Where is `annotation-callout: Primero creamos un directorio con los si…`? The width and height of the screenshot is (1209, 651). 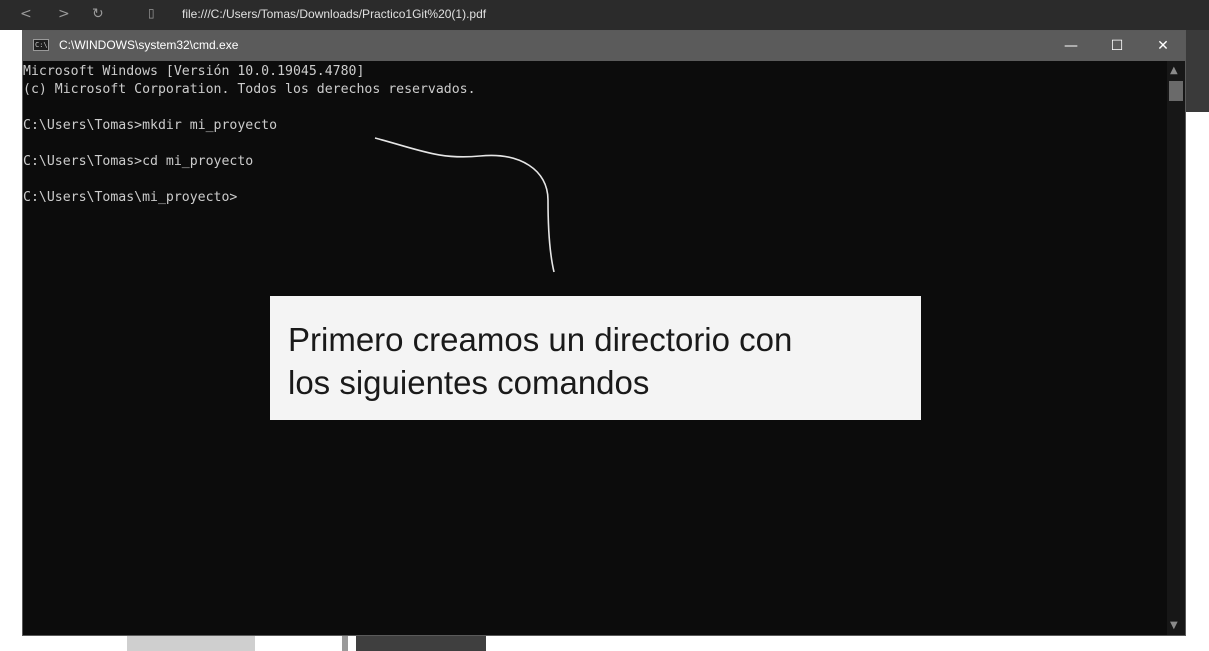 annotation-callout: Primero creamos un directorio con los si… is located at coordinates (595, 358).